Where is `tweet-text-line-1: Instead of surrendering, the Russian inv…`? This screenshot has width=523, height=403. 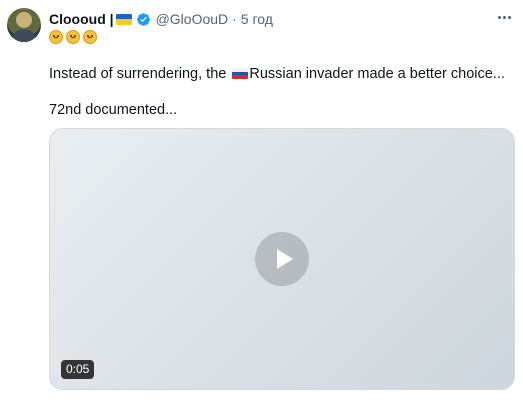 tweet-text-line-1: Instead of surrendering, the Russian inv… is located at coordinates (277, 74).